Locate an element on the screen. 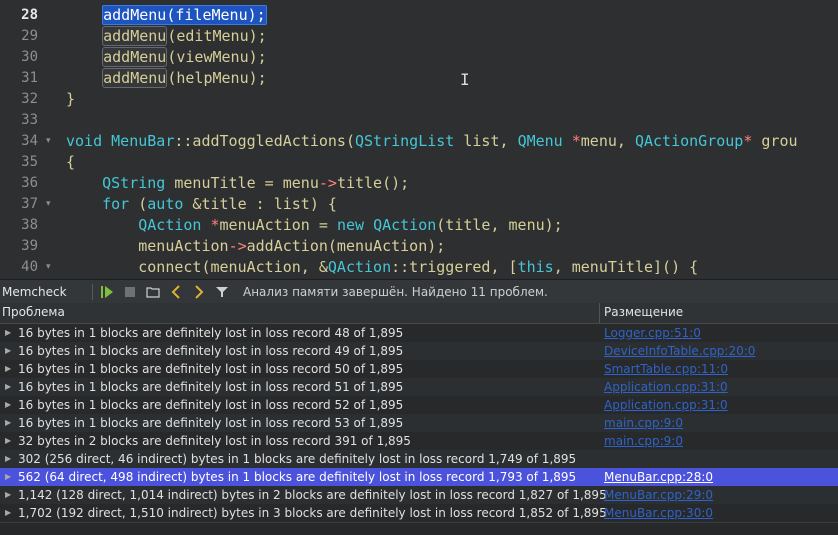 This screenshot has height=535, width=838. issues-table-header: Проблема Размещение is located at coordinates (419, 313).